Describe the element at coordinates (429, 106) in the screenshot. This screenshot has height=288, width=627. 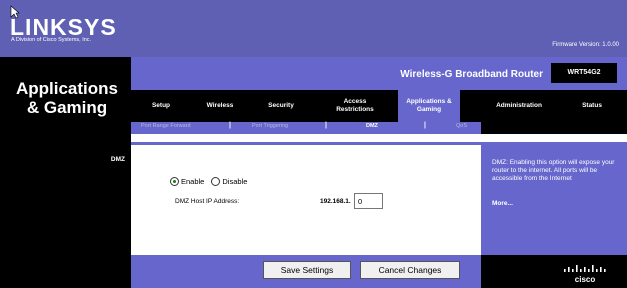
I see `tab-applications-gaming: Applications & Gaming` at that location.